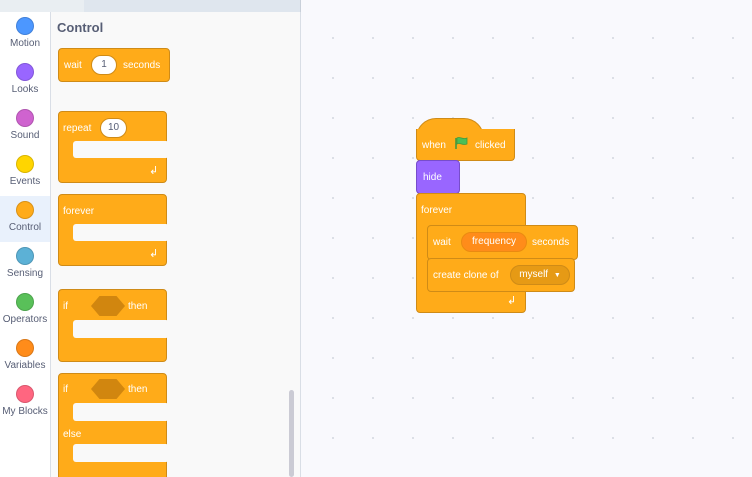  I want to click on category-variables: Variables, so click(25, 357).